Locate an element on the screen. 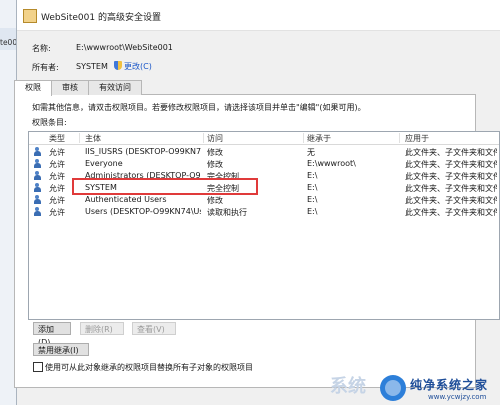 The height and width of the screenshot is (405, 500). cell-access: 读取和执行 is located at coordinates (227, 212).